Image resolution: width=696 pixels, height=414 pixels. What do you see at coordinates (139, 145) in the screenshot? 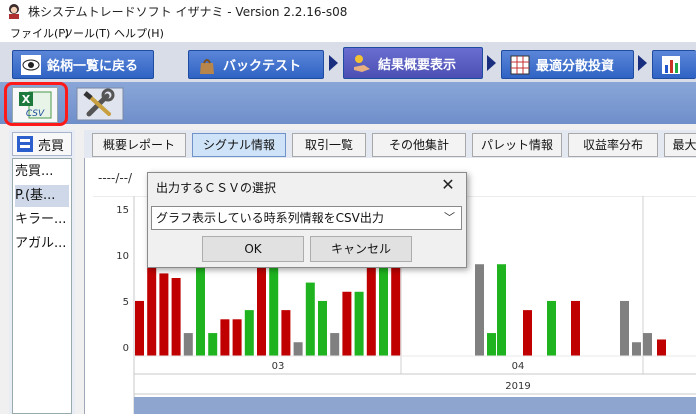
I see `tab-summary-report: 概要レポート` at bounding box center [139, 145].